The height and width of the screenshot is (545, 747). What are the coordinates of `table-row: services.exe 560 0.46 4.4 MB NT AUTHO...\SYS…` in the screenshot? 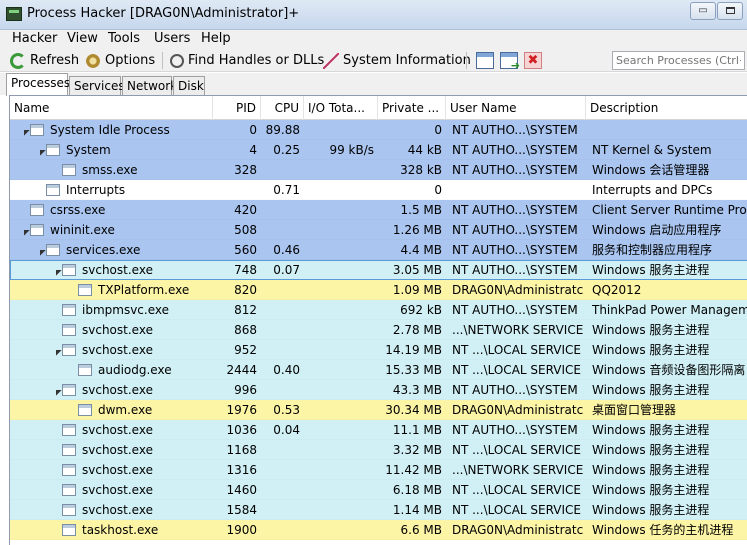 It's located at (378, 250).